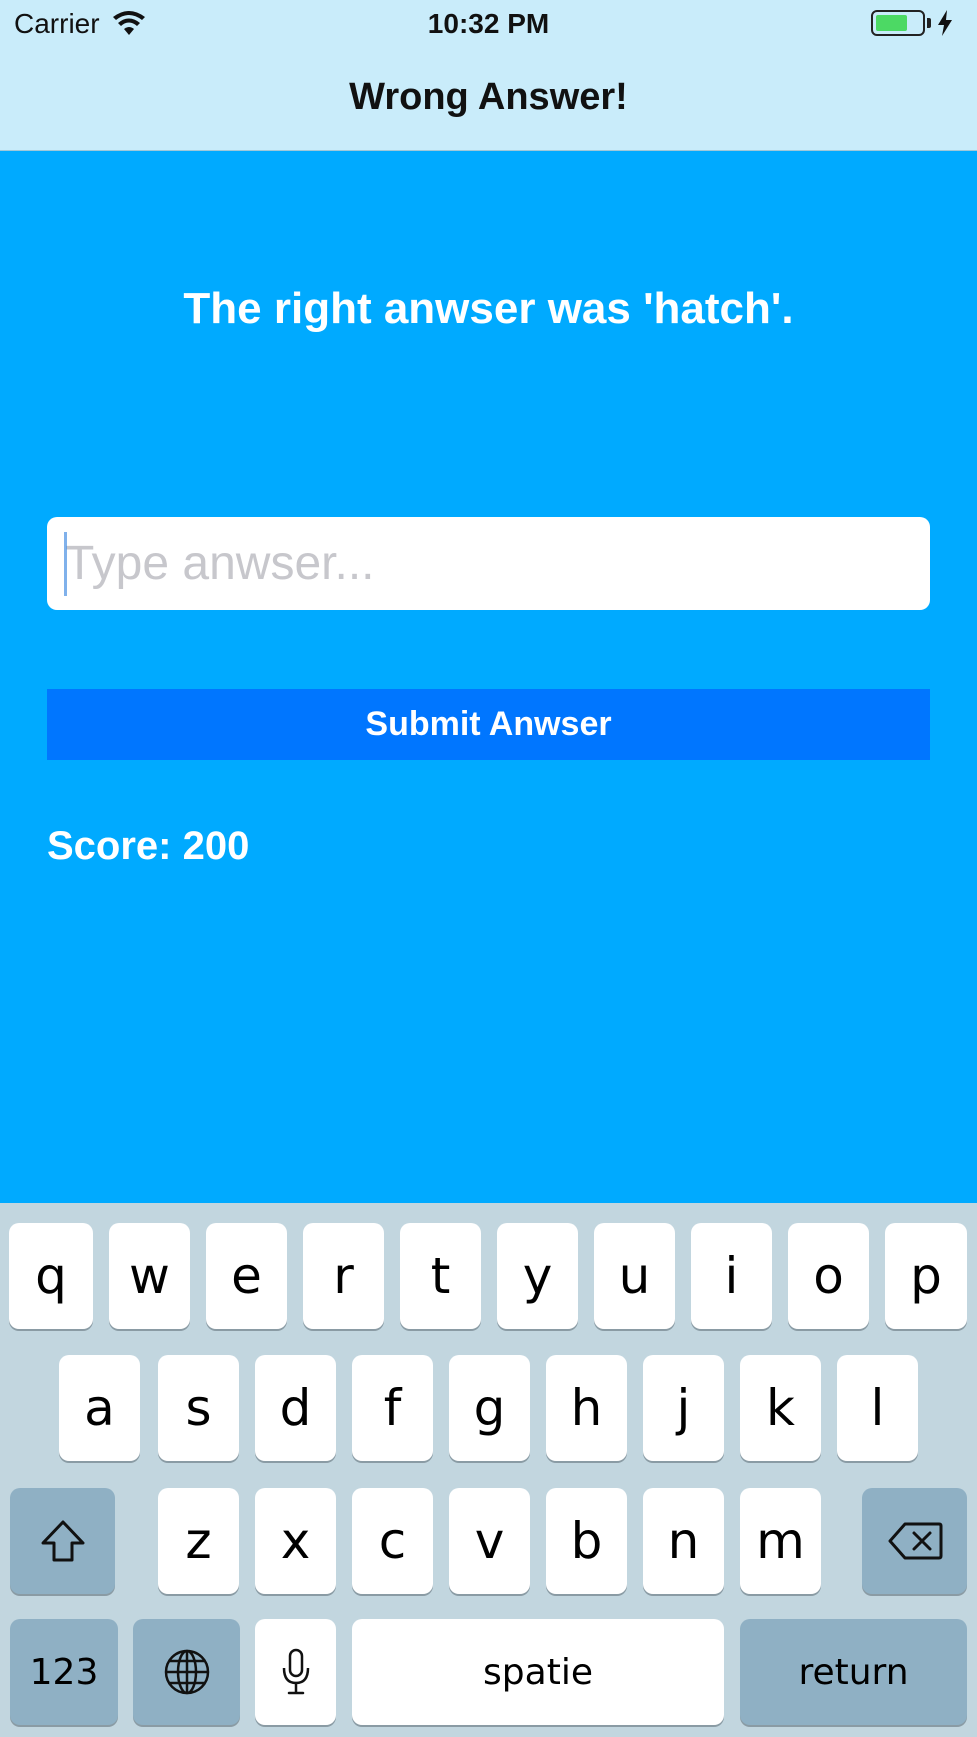 This screenshot has width=977, height=1737. What do you see at coordinates (440, 1276) in the screenshot?
I see `key-t: t` at bounding box center [440, 1276].